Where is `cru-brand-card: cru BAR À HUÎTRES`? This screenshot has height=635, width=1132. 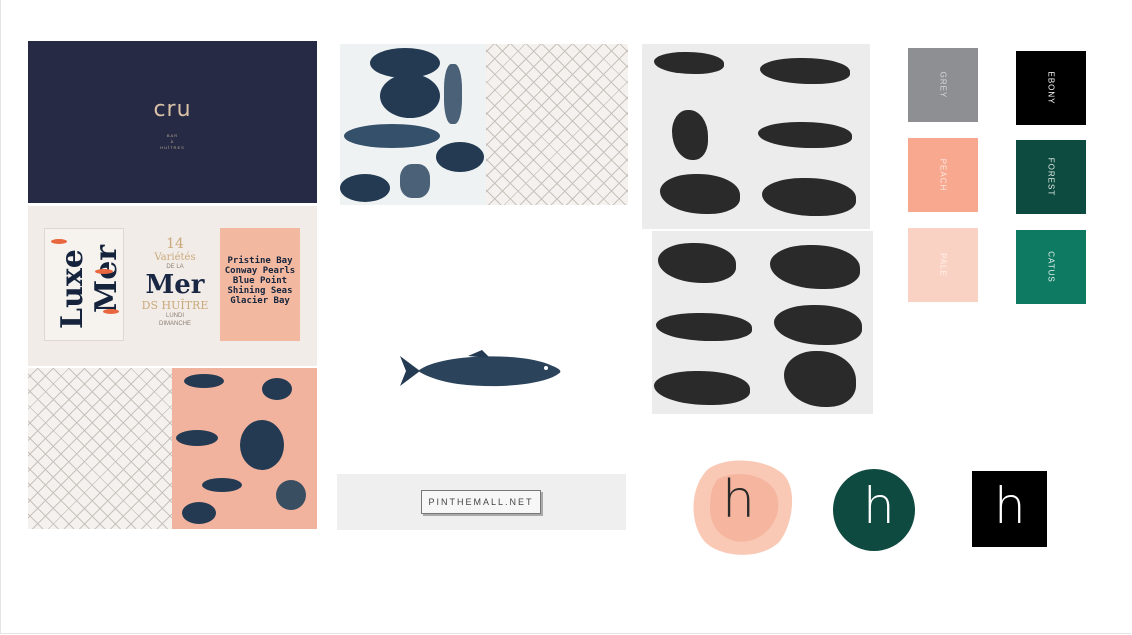 cru-brand-card: cru BAR À HUÎTRES is located at coordinates (172, 122).